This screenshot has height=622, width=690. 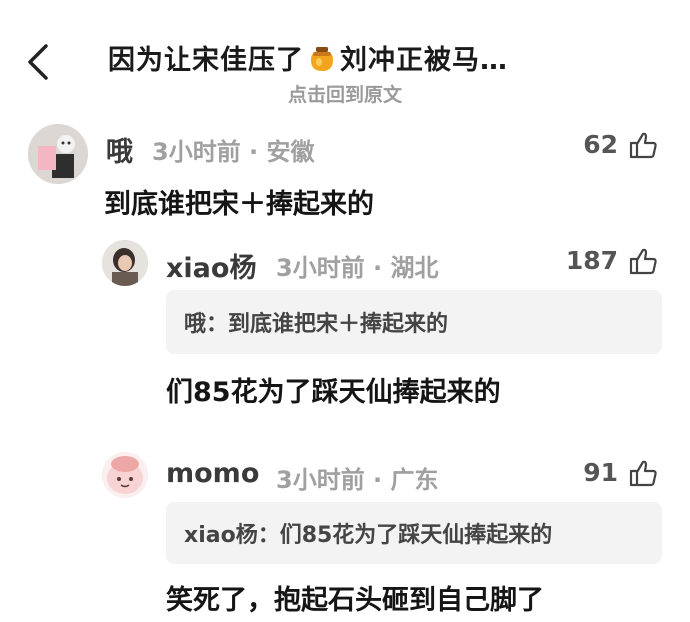 I want to click on commenter-name: 哦, so click(x=119, y=149).